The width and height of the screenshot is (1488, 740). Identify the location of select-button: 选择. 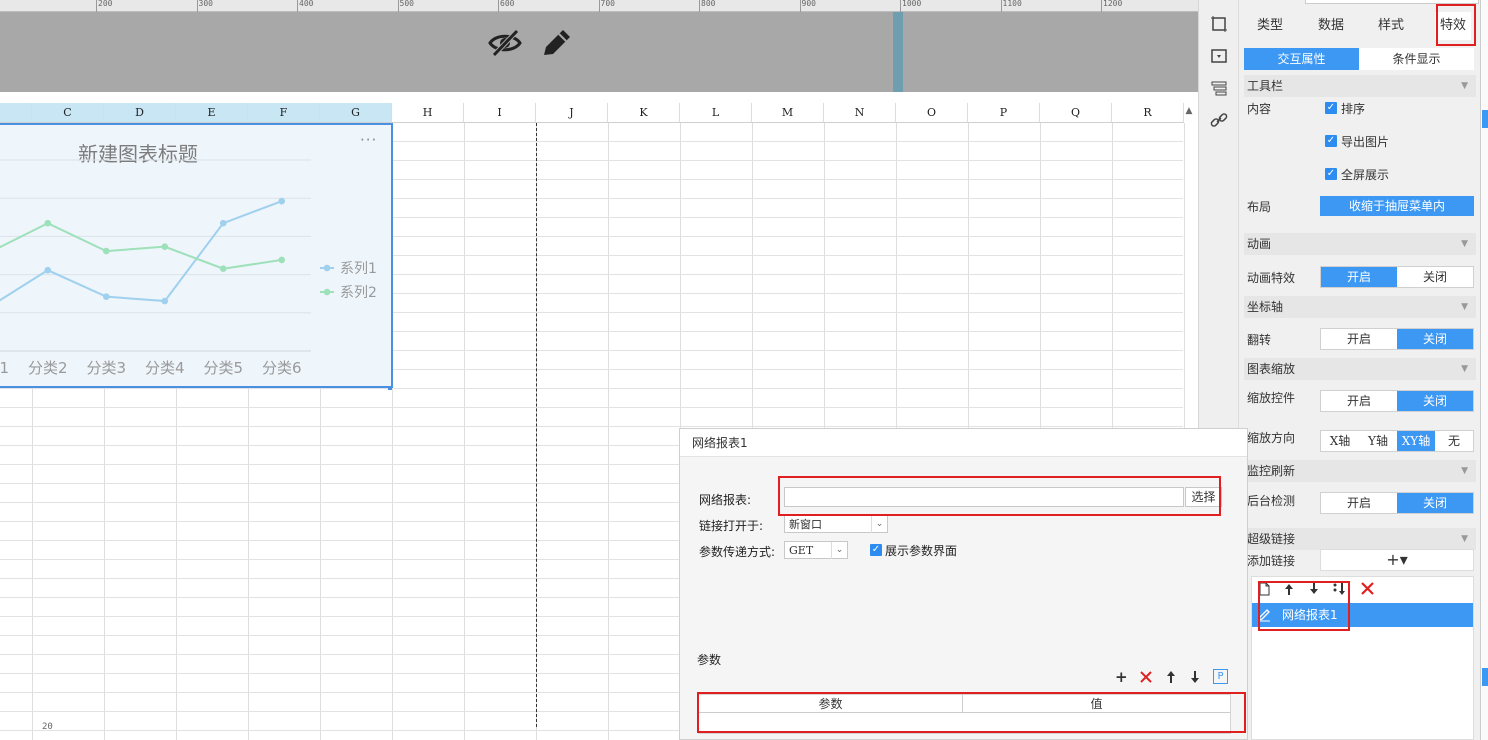
(1203, 497).